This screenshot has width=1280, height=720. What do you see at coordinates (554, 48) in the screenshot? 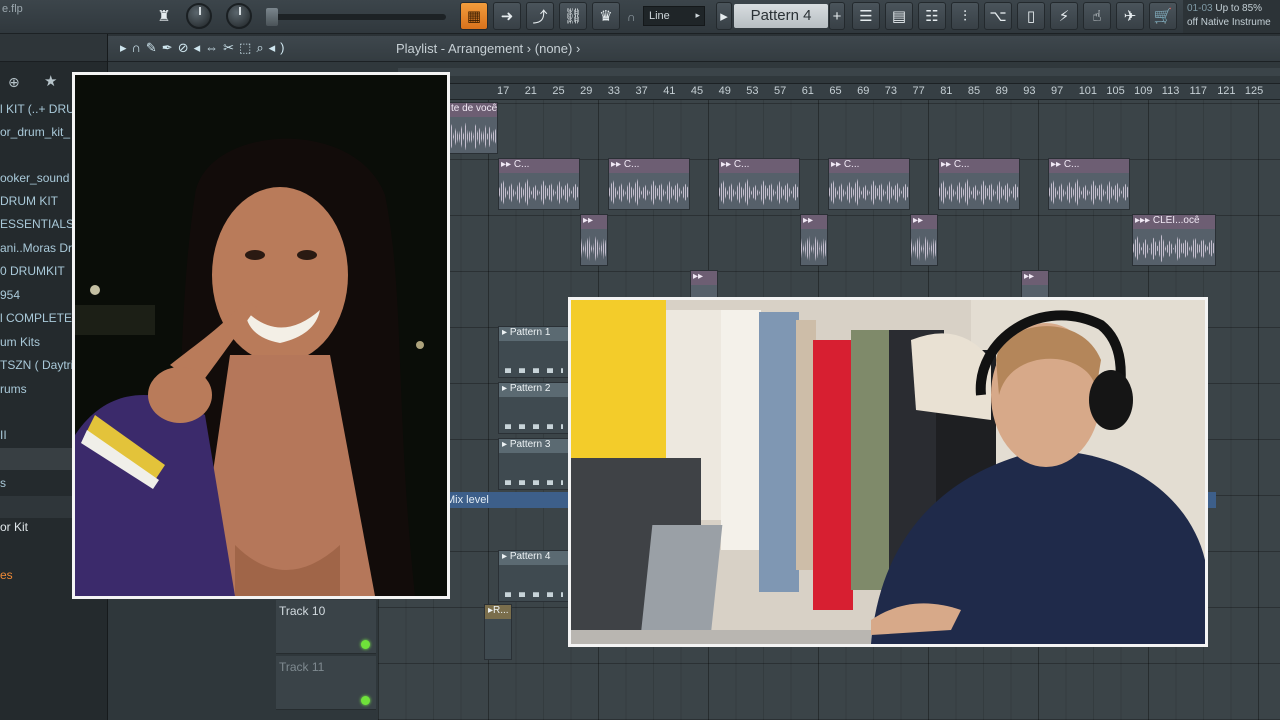
I see `playlist-selection: (none)` at bounding box center [554, 48].